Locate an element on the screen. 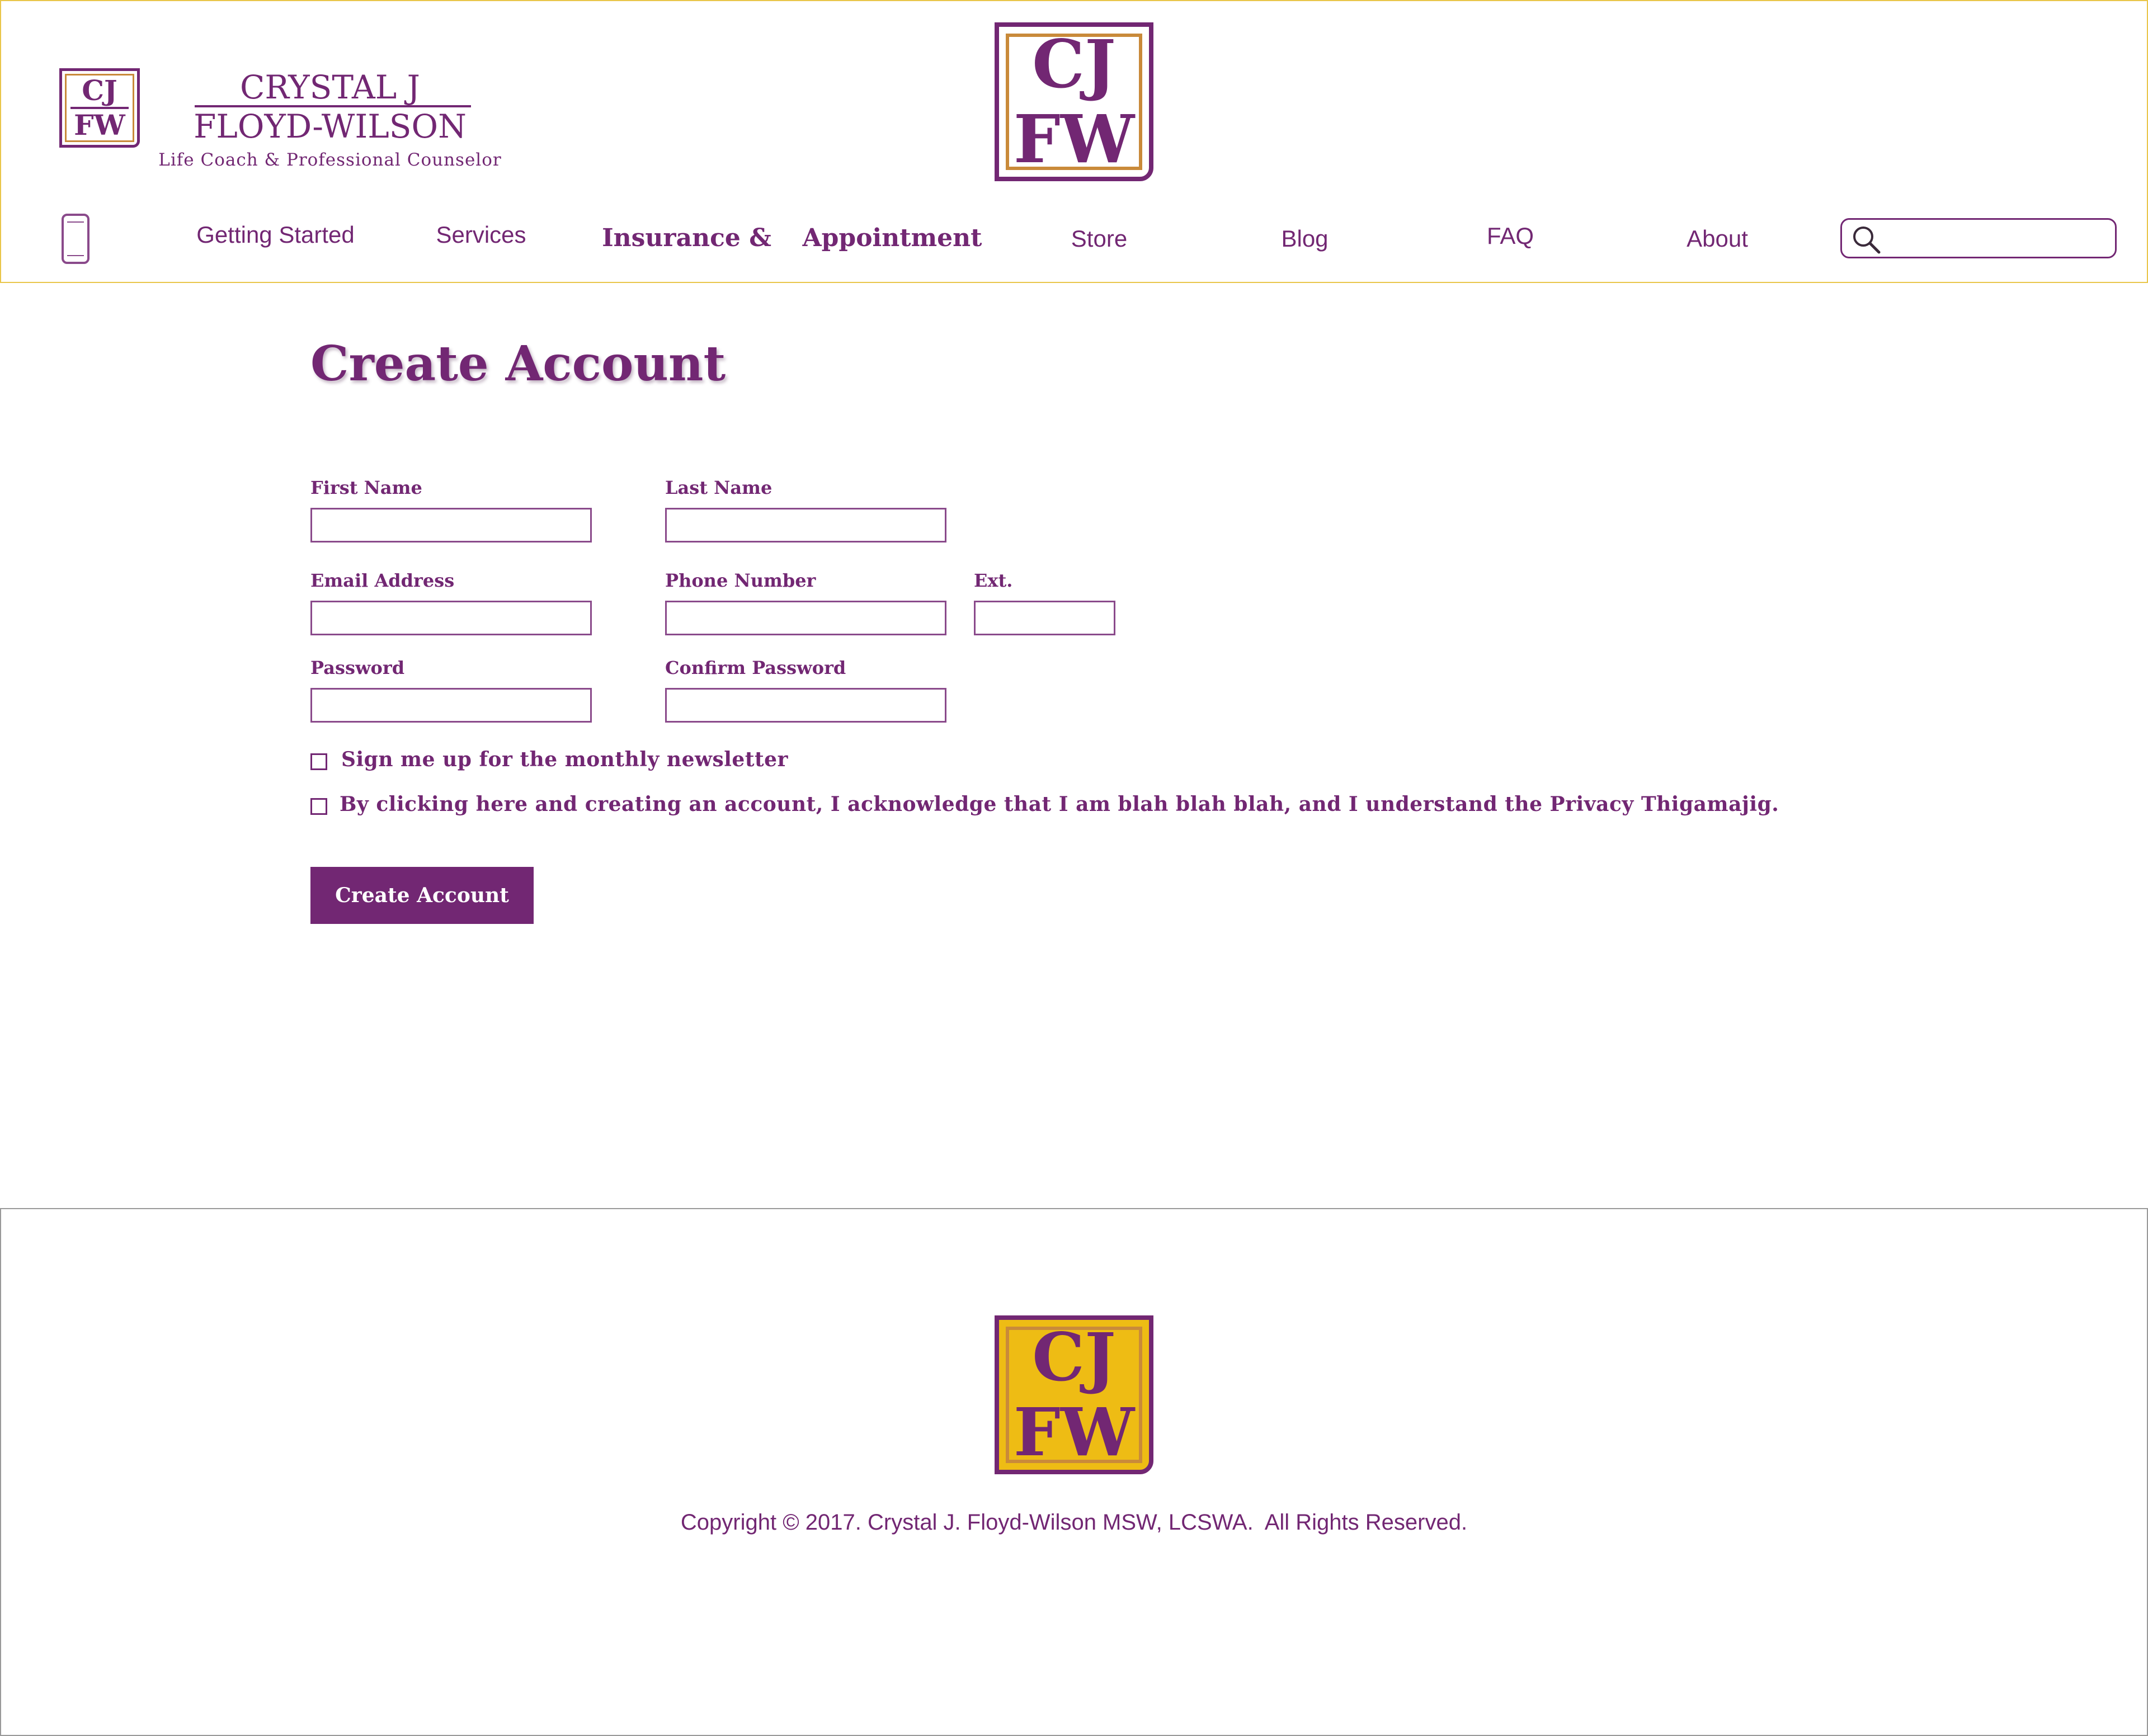 This screenshot has height=1736, width=2148. password-field is located at coordinates (451, 705).